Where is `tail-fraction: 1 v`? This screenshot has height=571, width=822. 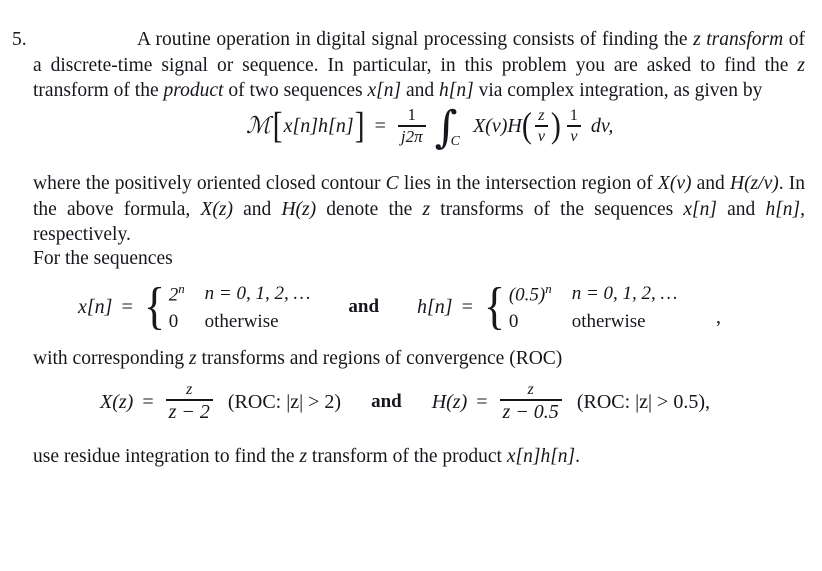 tail-fraction: 1 v is located at coordinates (573, 126).